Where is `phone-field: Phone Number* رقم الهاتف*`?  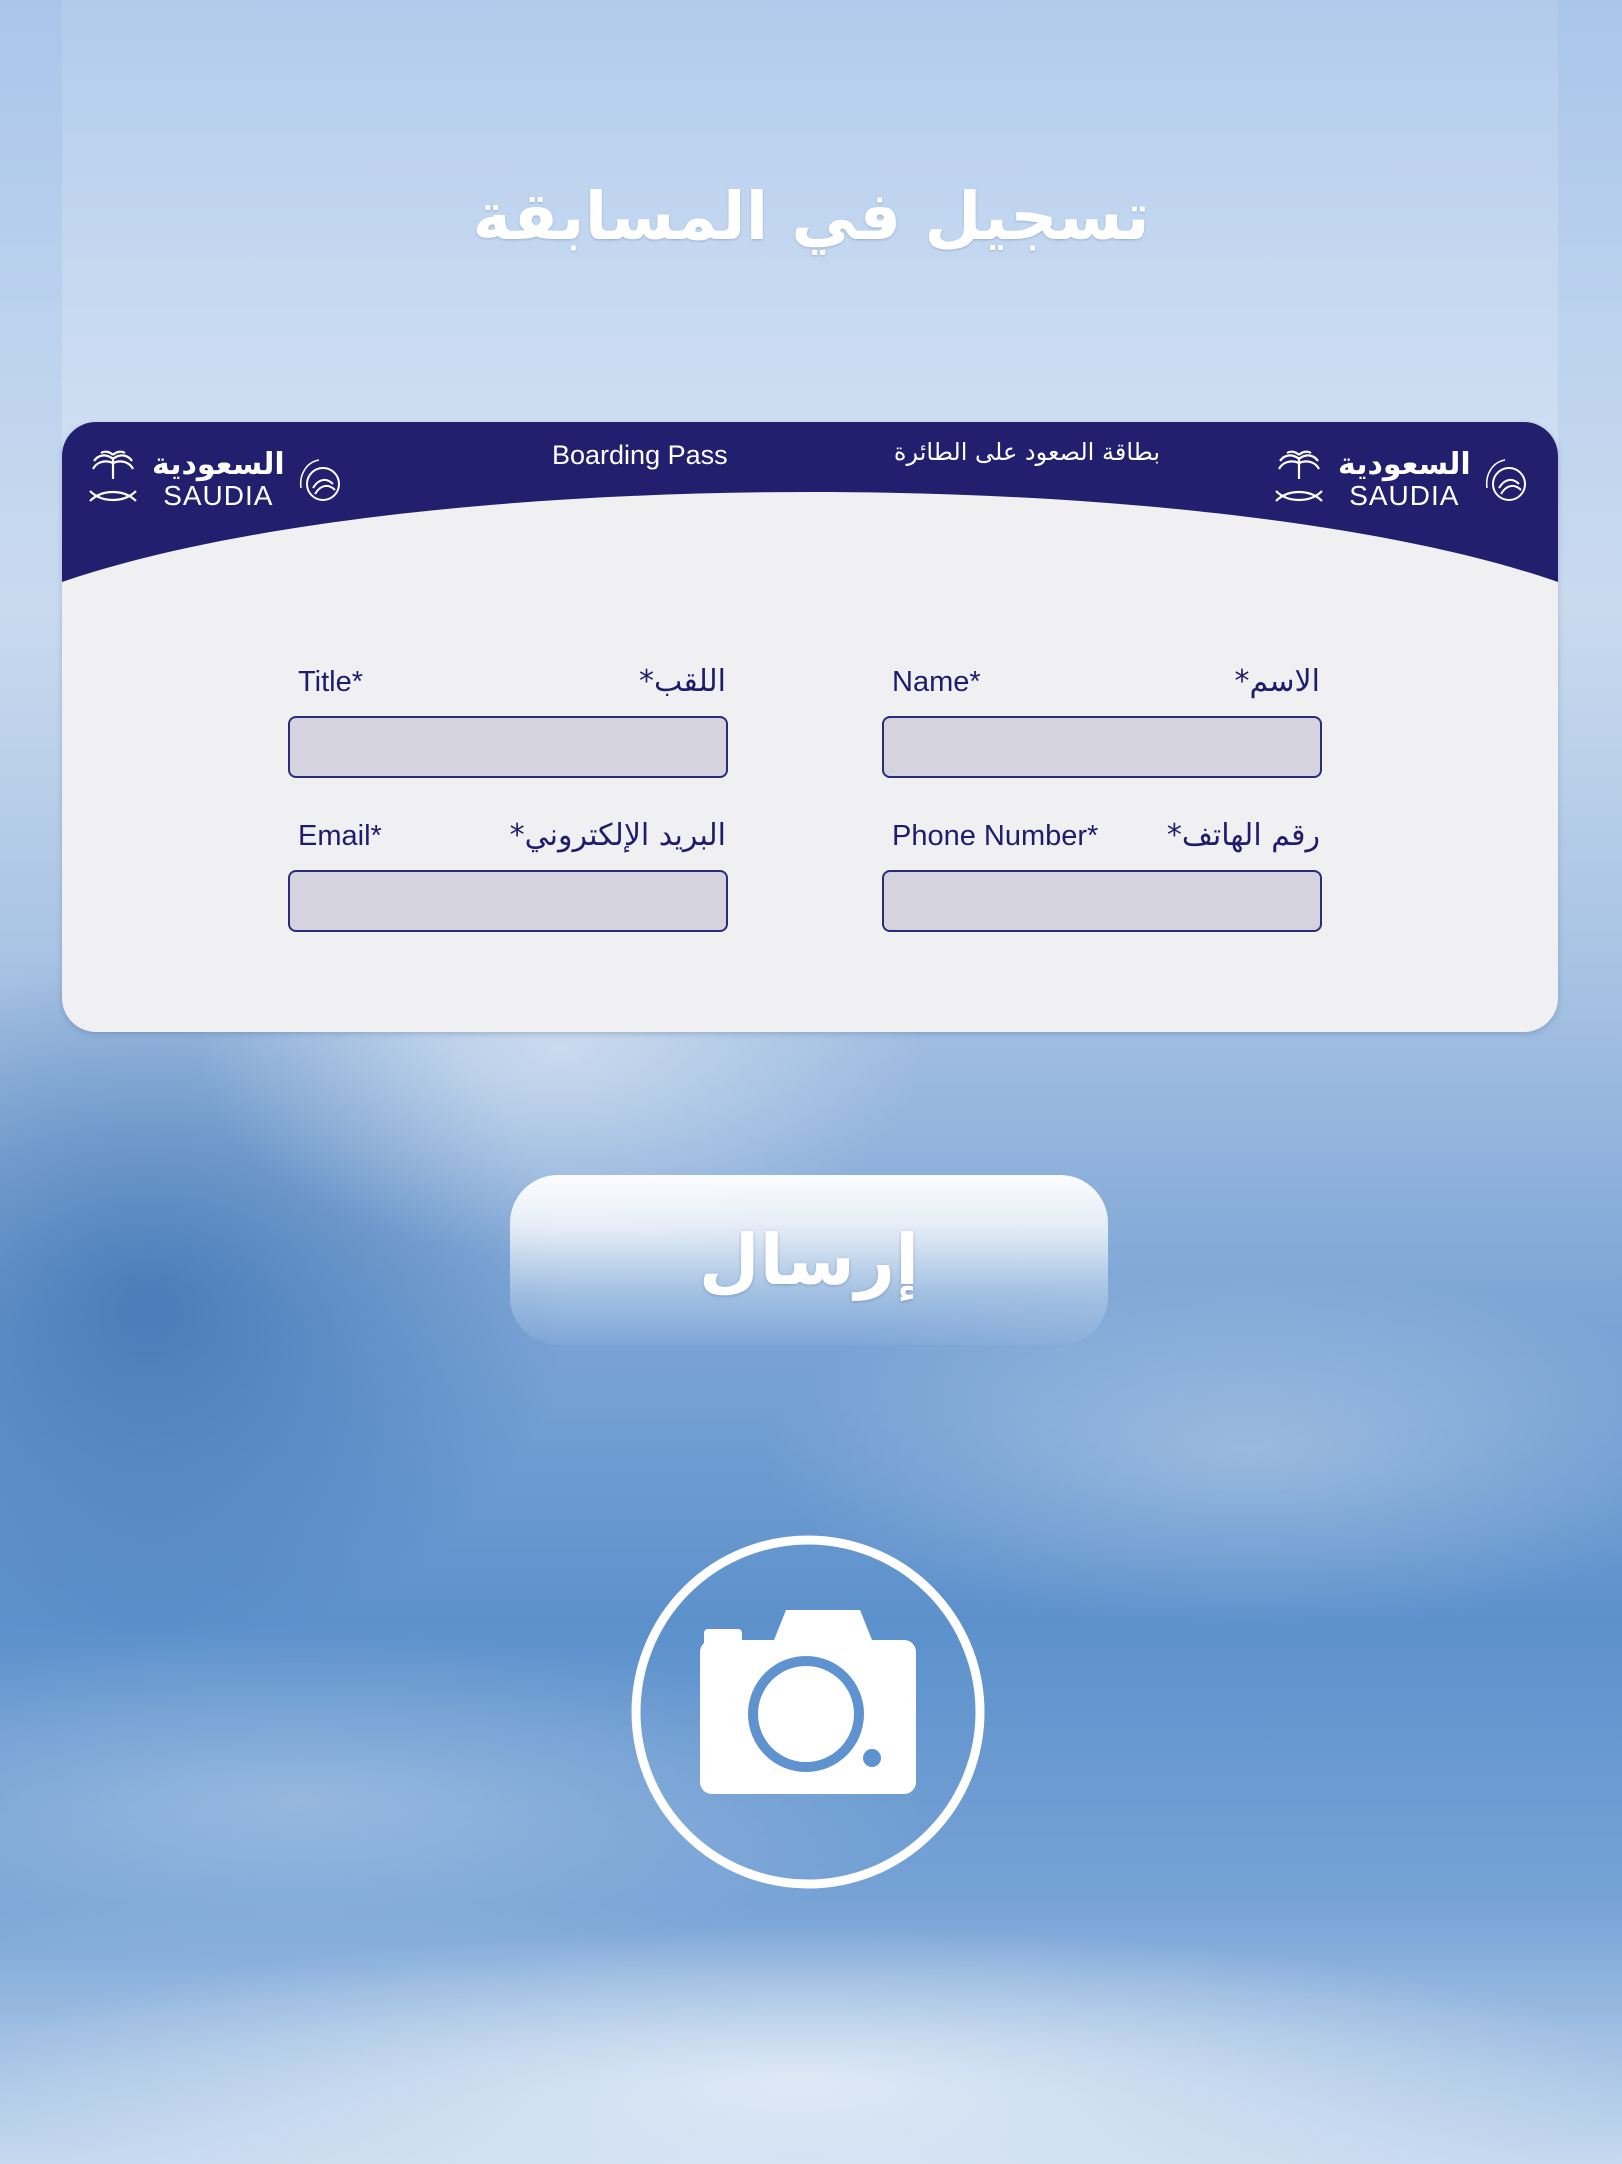
phone-field: Phone Number* رقم الهاتف* is located at coordinates (1102, 874).